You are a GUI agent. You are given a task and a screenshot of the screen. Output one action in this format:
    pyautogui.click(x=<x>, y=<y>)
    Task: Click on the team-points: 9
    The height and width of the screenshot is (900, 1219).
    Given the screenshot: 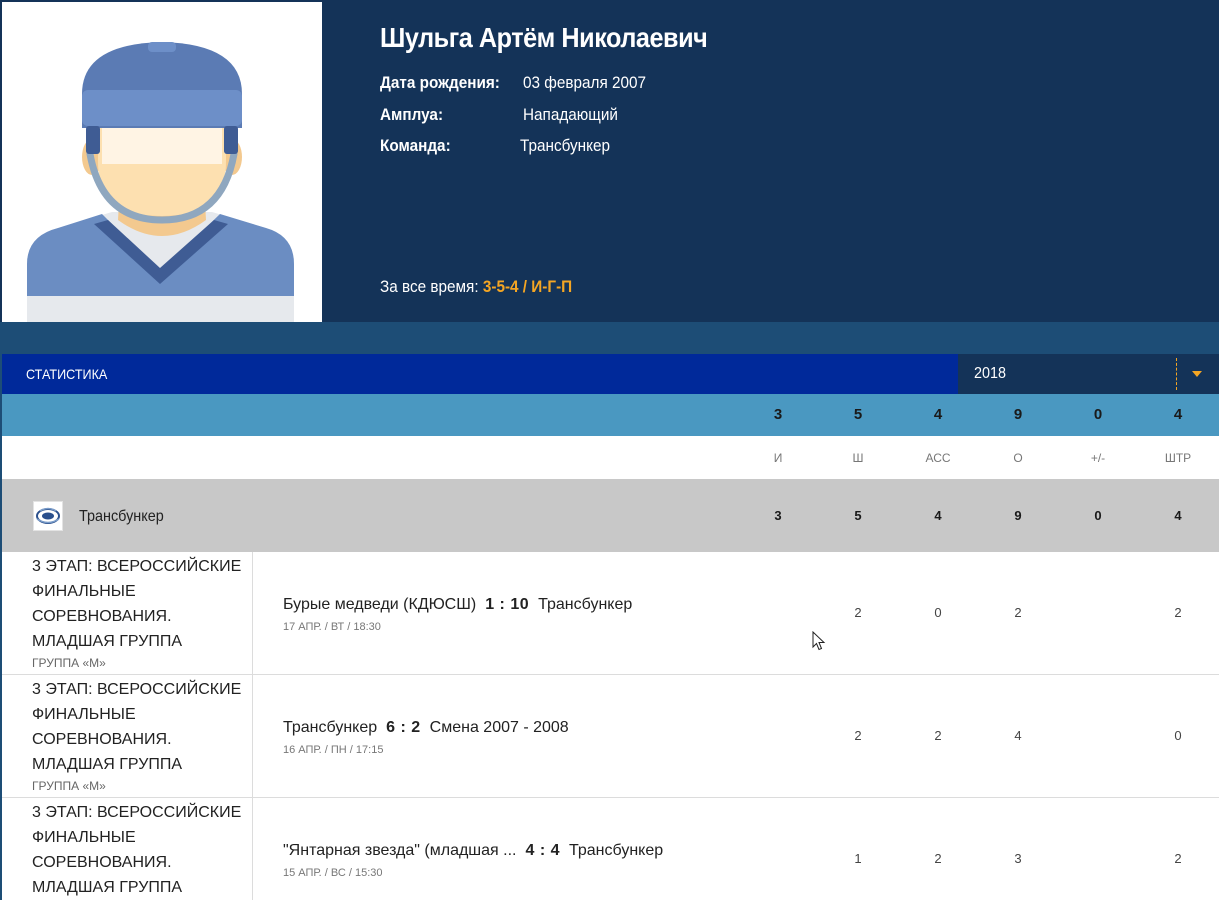 What is the action you would take?
    pyautogui.click(x=1018, y=515)
    